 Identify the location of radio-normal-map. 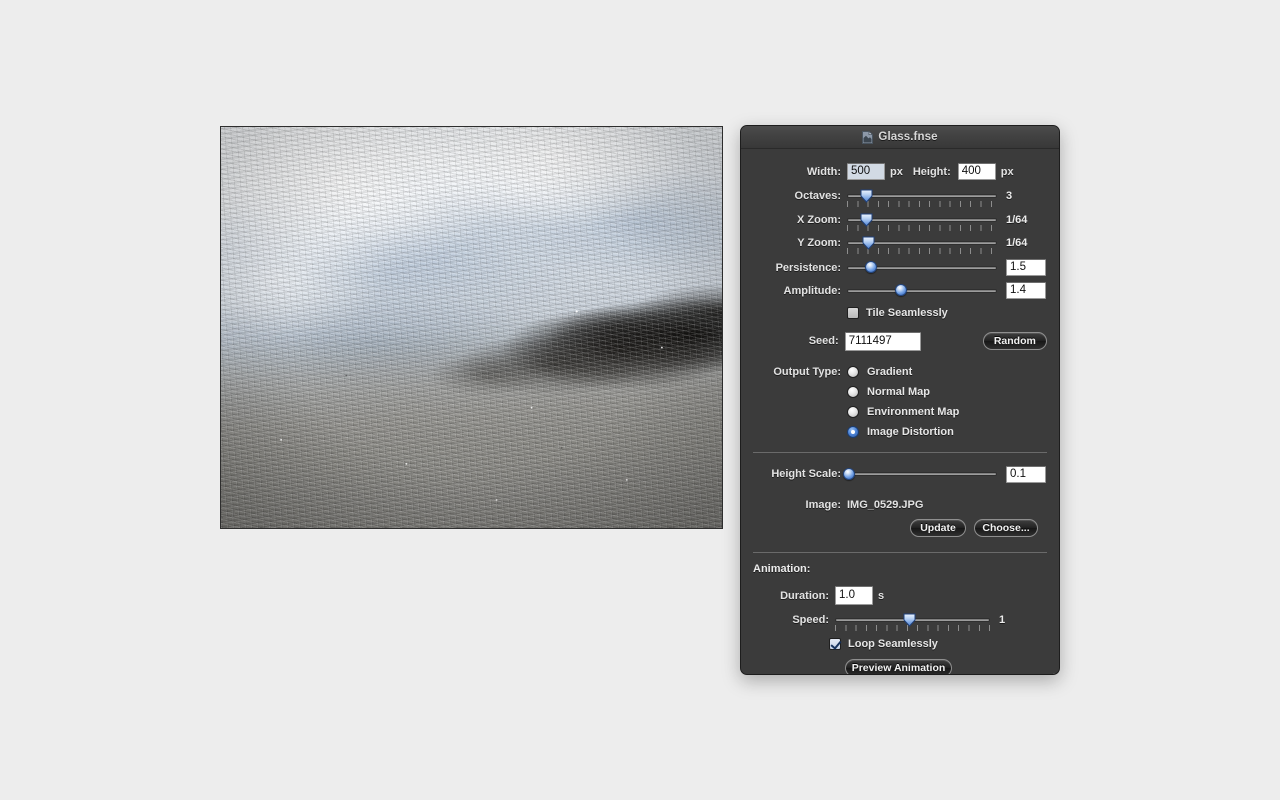
(853, 392).